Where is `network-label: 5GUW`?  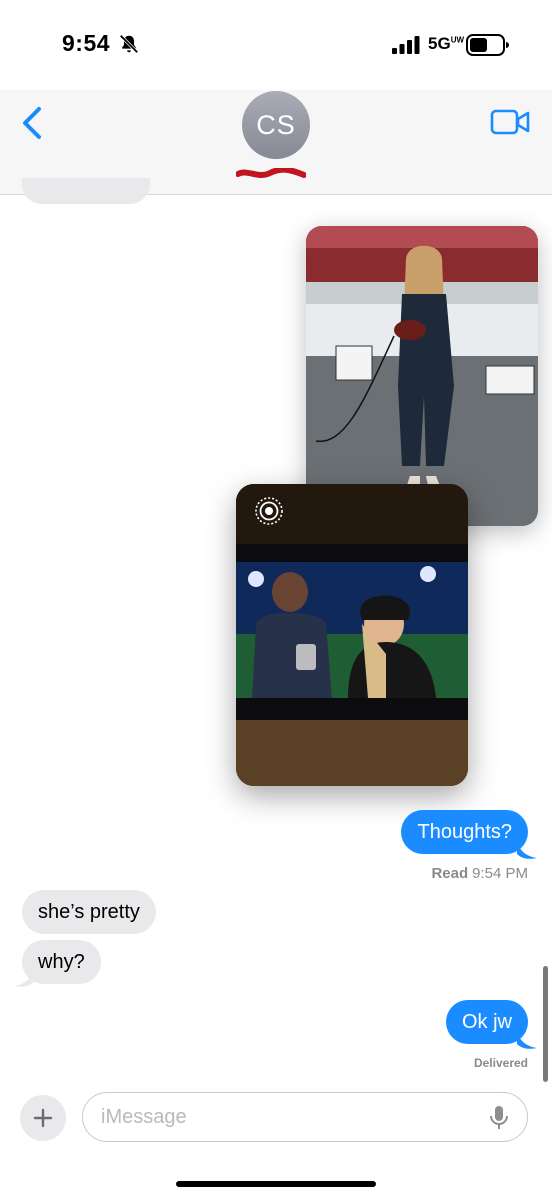 network-label: 5GUW is located at coordinates (446, 43).